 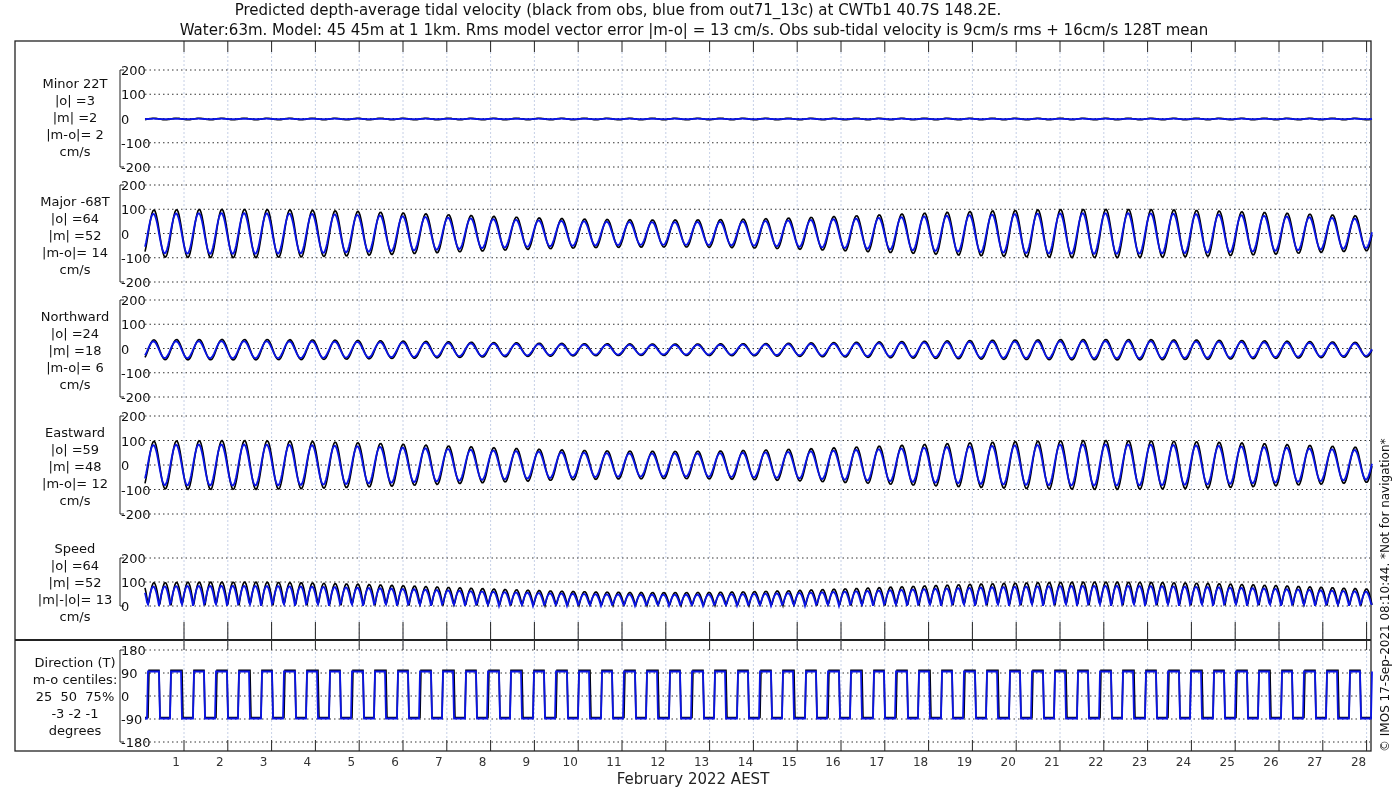 What do you see at coordinates (75, 134) in the screenshot?
I see `panel-stat: |m-o|= 2` at bounding box center [75, 134].